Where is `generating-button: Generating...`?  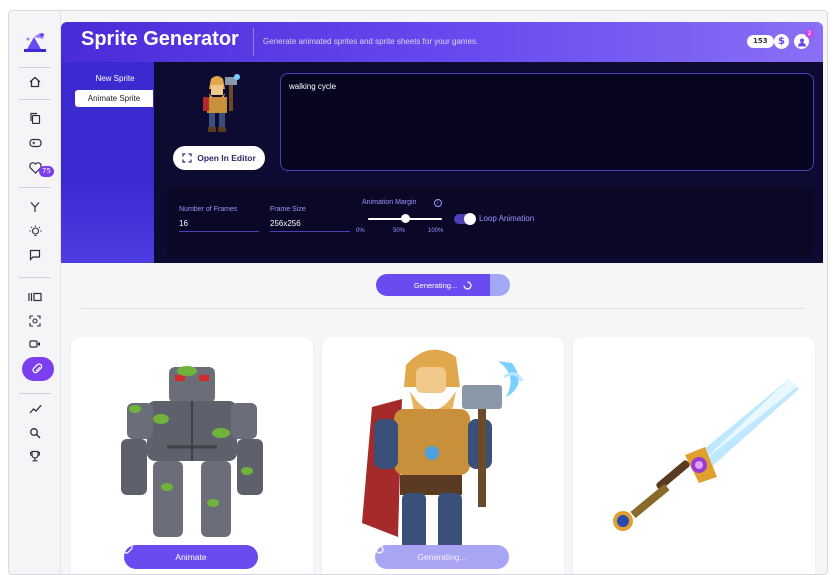
generating-button: Generating... is located at coordinates (443, 285).